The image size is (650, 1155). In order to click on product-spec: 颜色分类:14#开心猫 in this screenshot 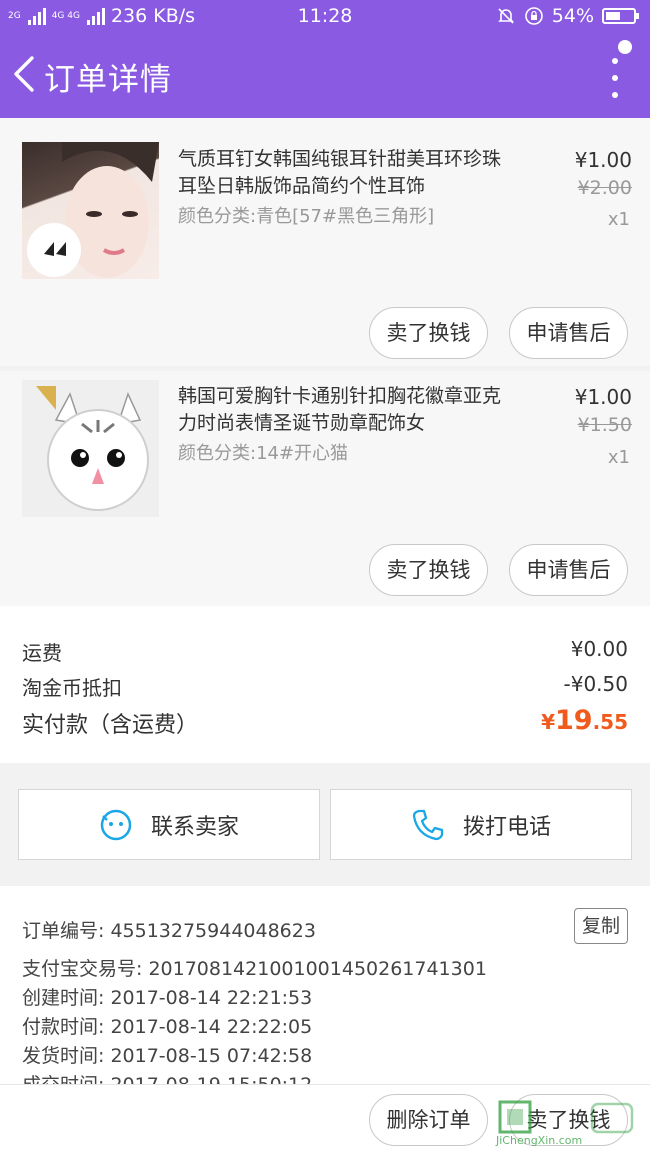, I will do `click(263, 453)`.